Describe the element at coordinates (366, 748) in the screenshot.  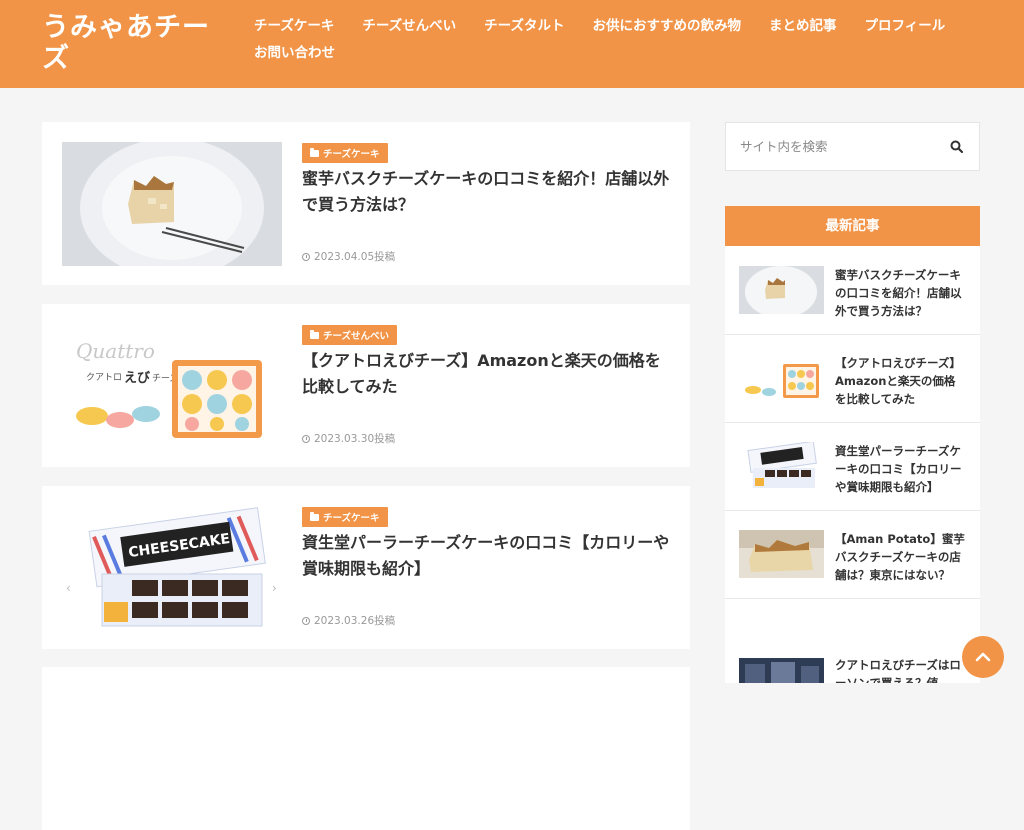
I see `article-card` at that location.